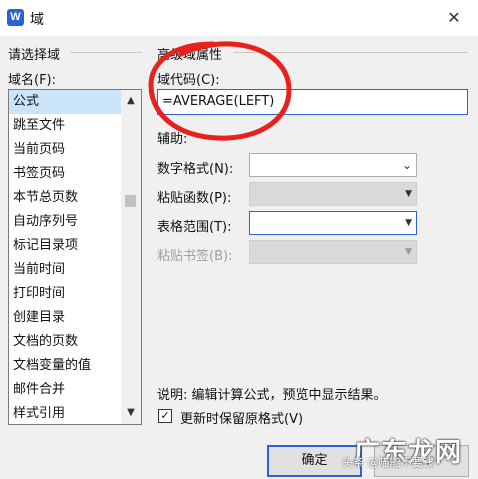  I want to click on list-item: 标记目录项, so click(65, 246).